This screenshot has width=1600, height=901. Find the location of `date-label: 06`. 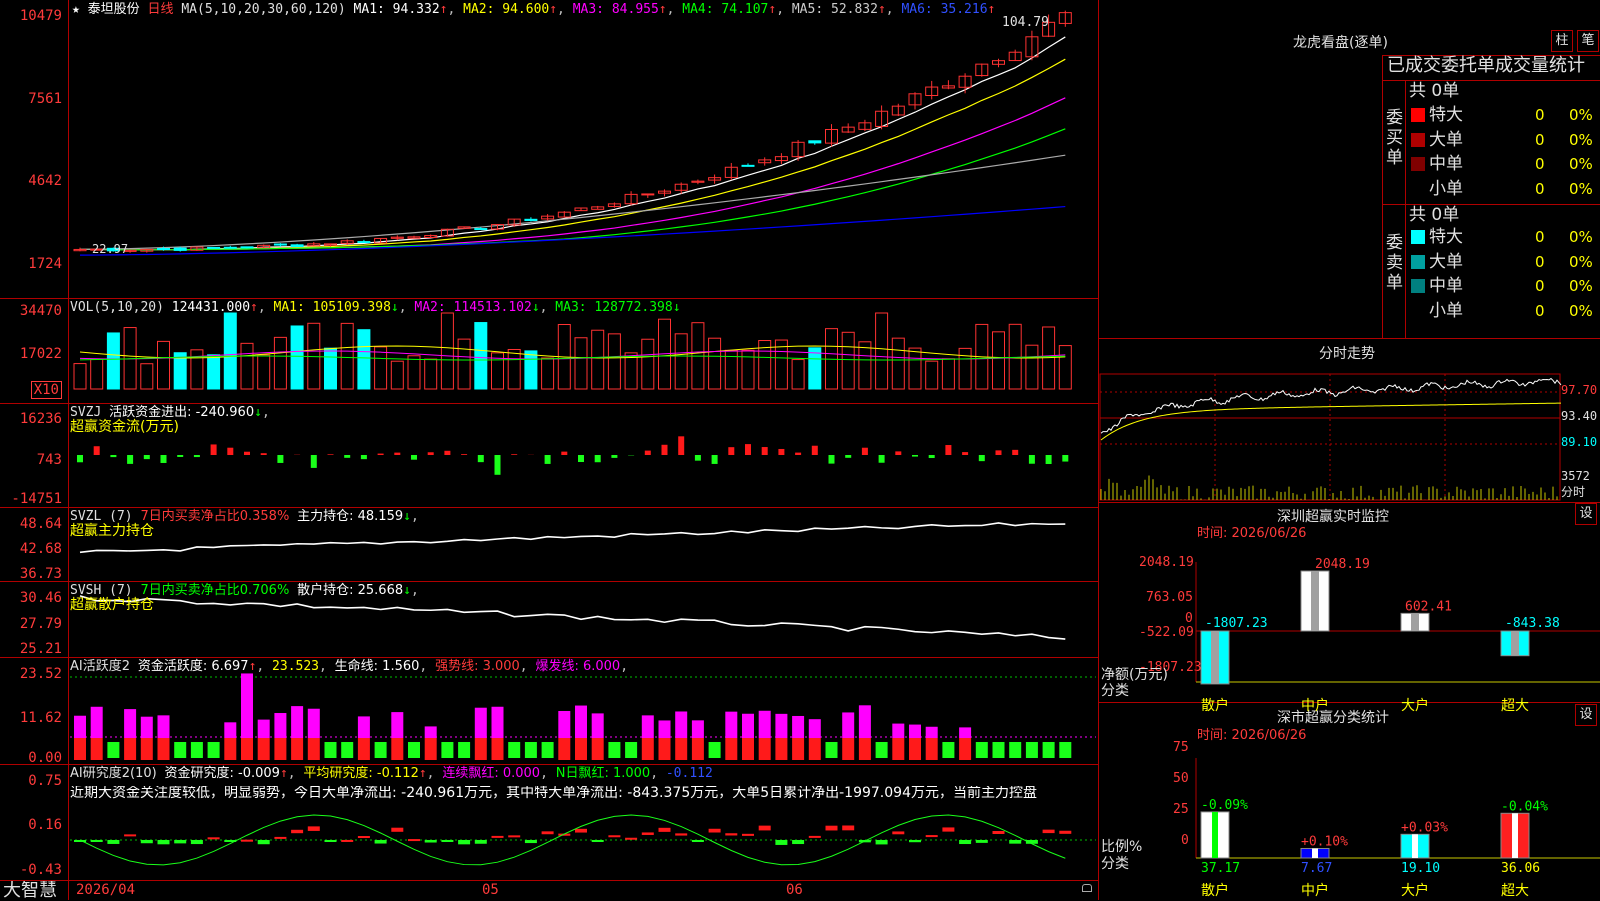

date-label: 06 is located at coordinates (794, 890).